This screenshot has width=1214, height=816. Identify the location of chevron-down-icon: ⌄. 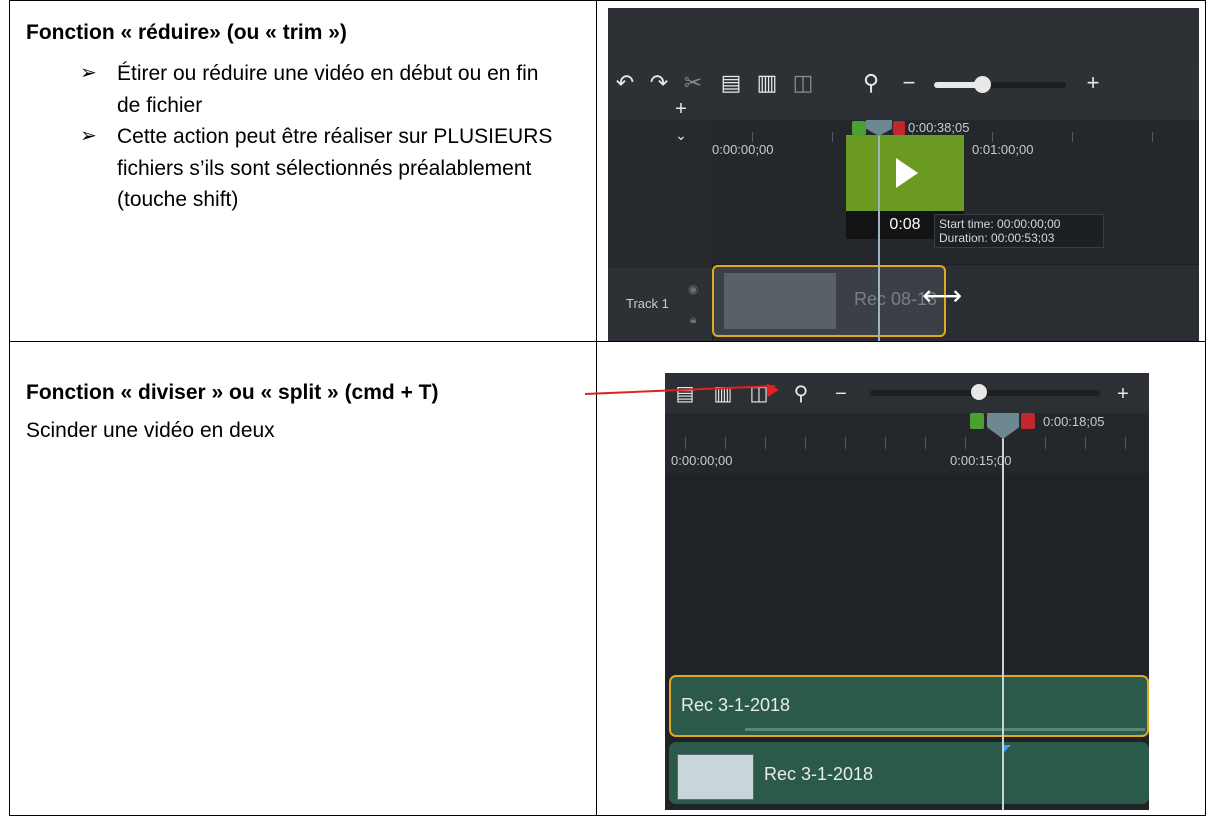
(681, 135).